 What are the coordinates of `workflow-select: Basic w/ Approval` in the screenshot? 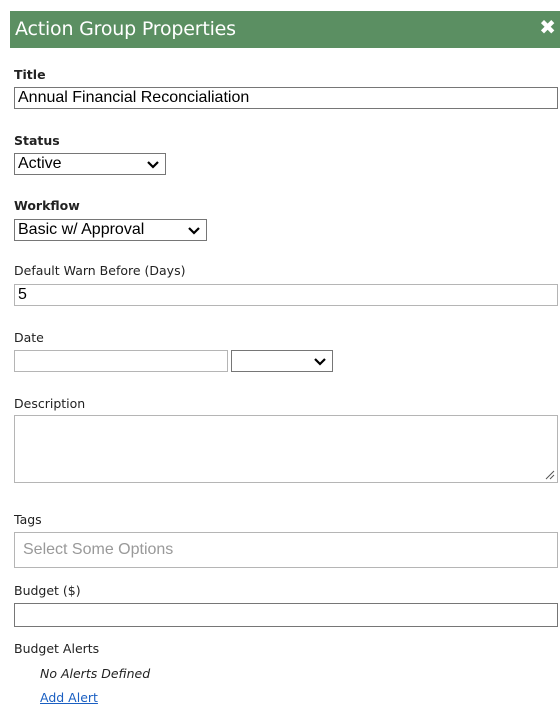 It's located at (110, 230).